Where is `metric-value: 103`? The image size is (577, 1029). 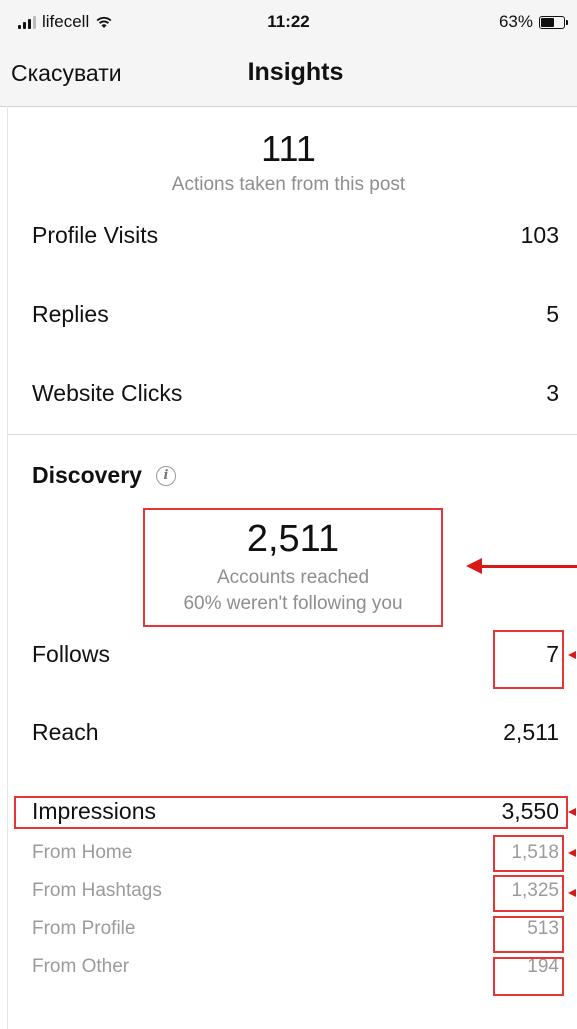
metric-value: 103 is located at coordinates (539, 235).